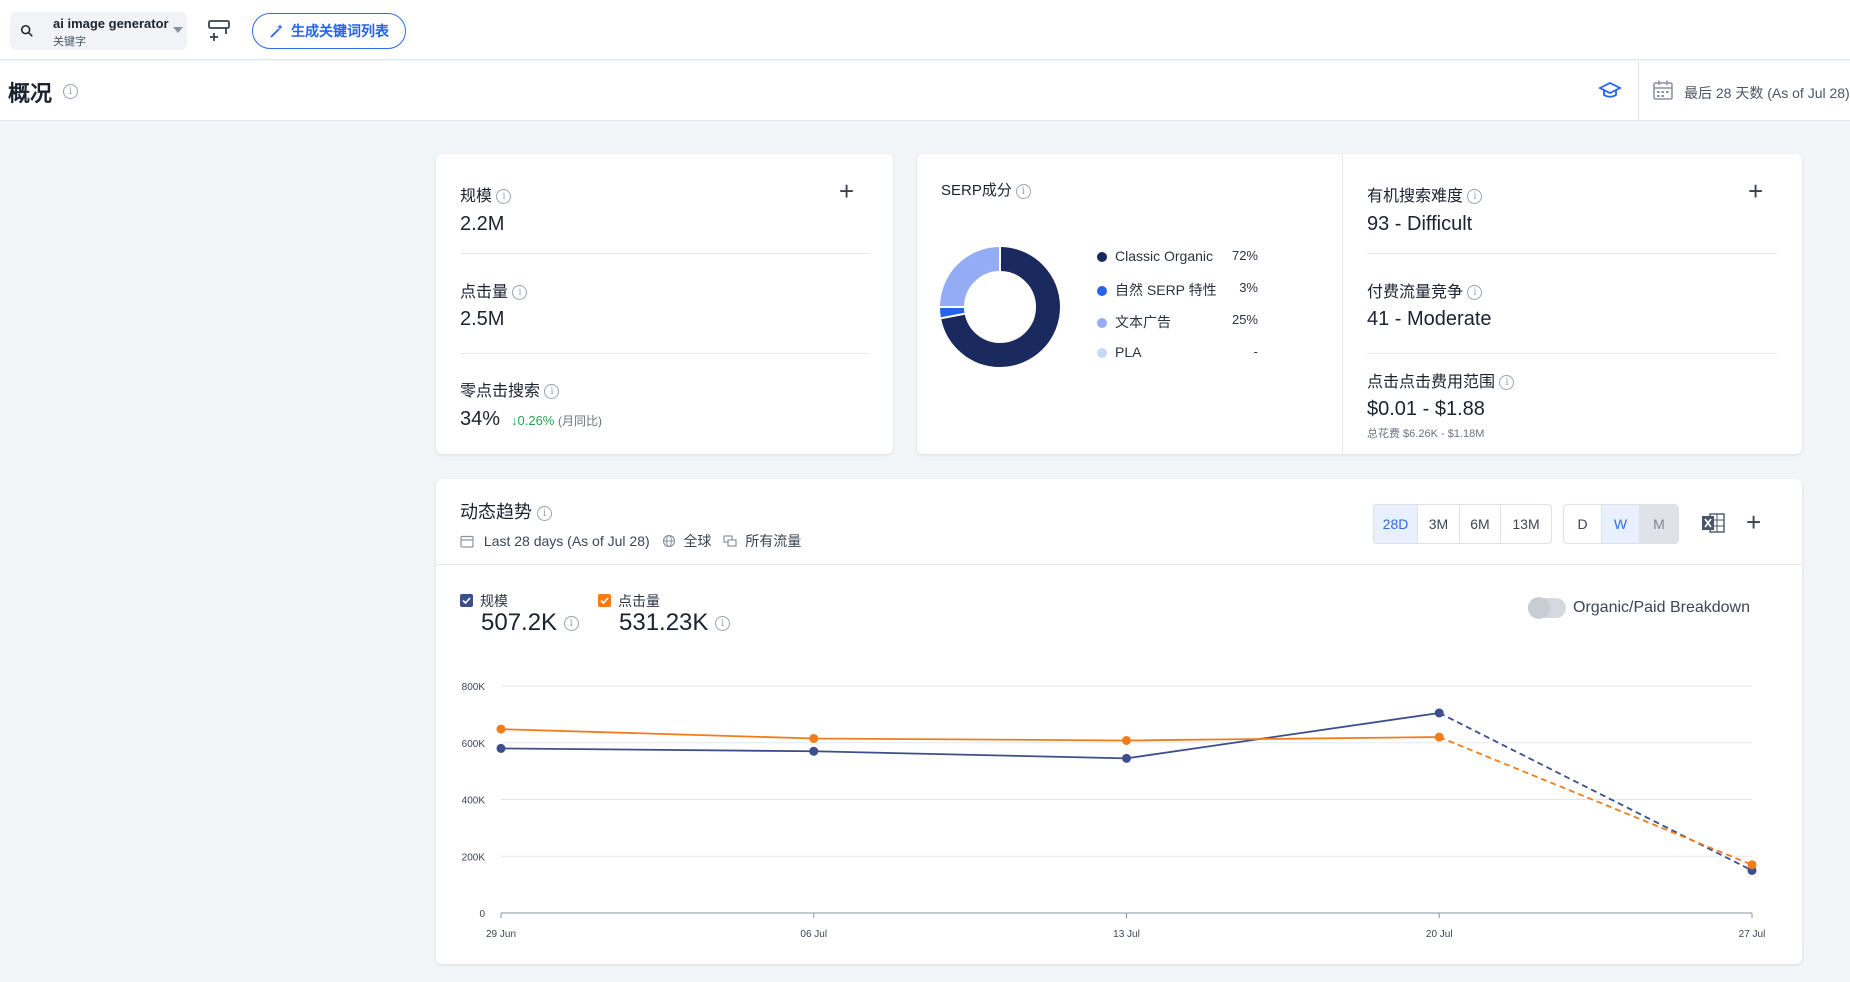  I want to click on y-tick-label: 200K, so click(474, 857).